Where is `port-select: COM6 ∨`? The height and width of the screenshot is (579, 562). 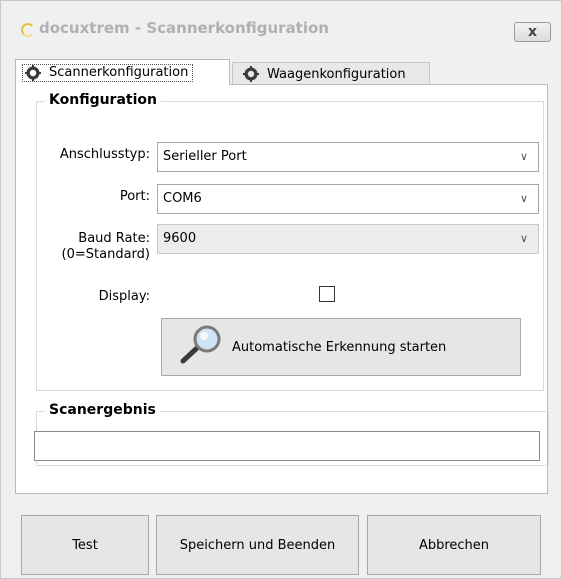 port-select: COM6 ∨ is located at coordinates (348, 199).